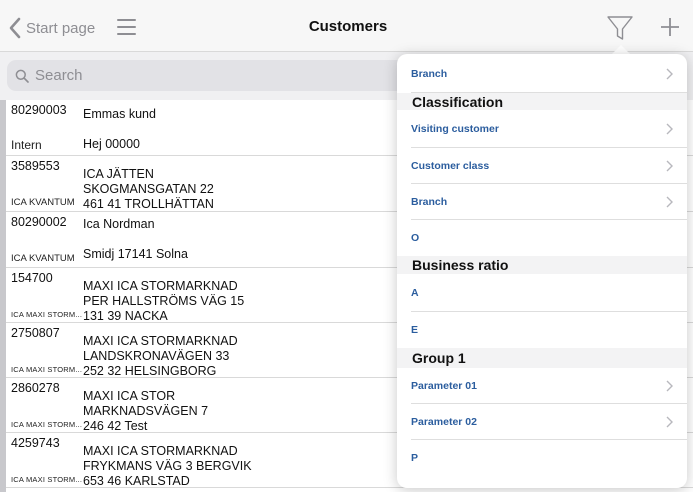  What do you see at coordinates (549, 422) in the screenshot?
I see `filter-option-parameter-02: Parameter 02` at bounding box center [549, 422].